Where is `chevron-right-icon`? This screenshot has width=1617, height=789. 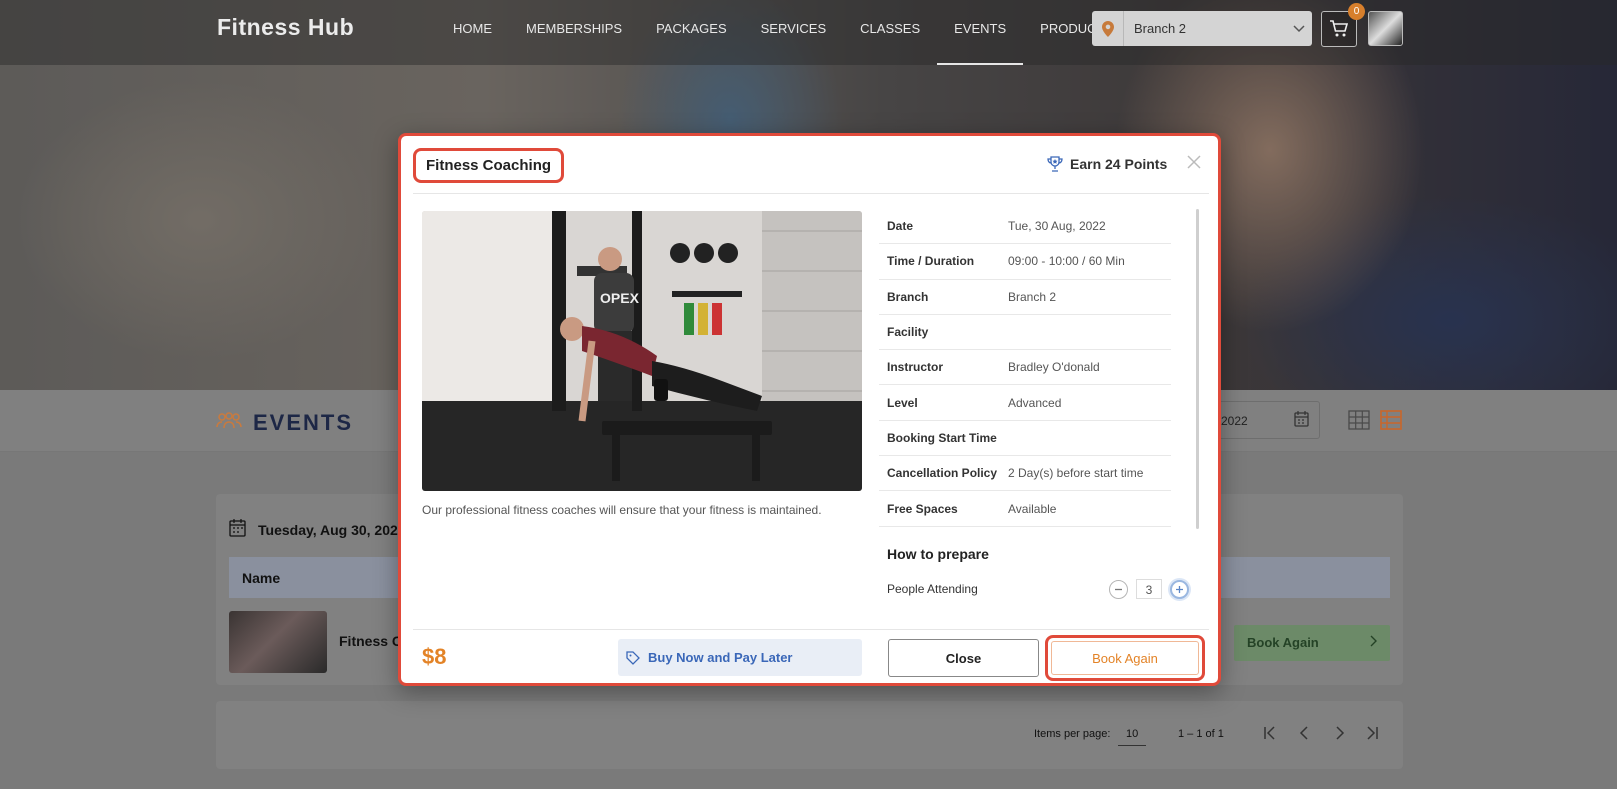 chevron-right-icon is located at coordinates (1373, 641).